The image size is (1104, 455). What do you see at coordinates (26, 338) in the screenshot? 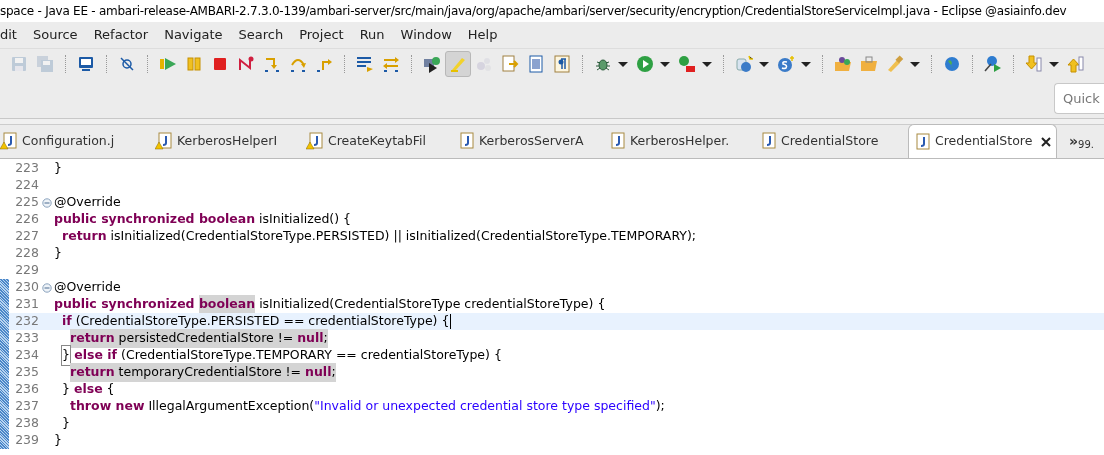
I see `line-number: 233` at bounding box center [26, 338].